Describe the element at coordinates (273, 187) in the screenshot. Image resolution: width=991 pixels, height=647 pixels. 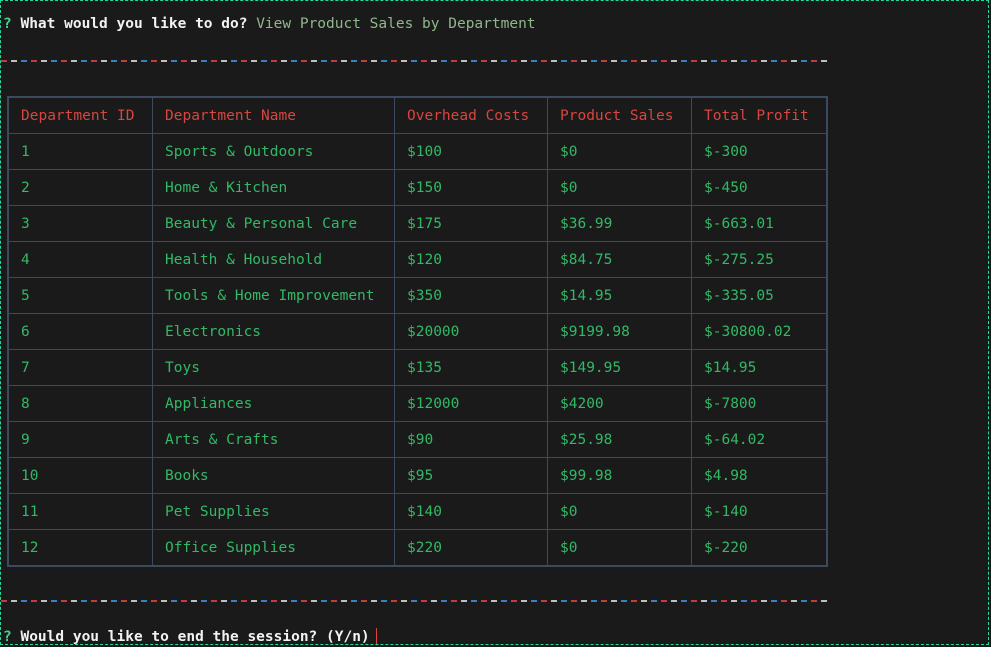
I see `cell-department-name: Home & Kitchen` at that location.